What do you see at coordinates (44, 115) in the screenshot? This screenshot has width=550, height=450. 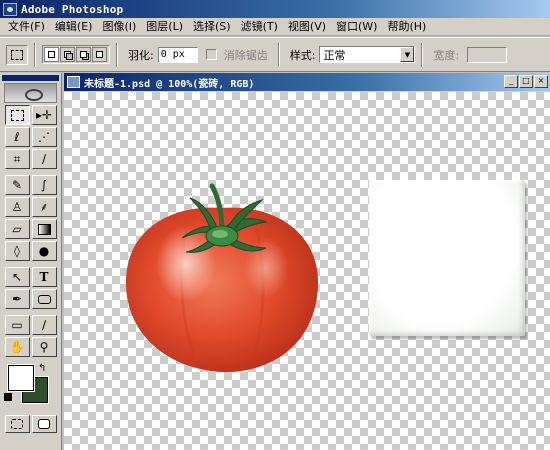 I see `move-tool-icon: ▸✛` at bounding box center [44, 115].